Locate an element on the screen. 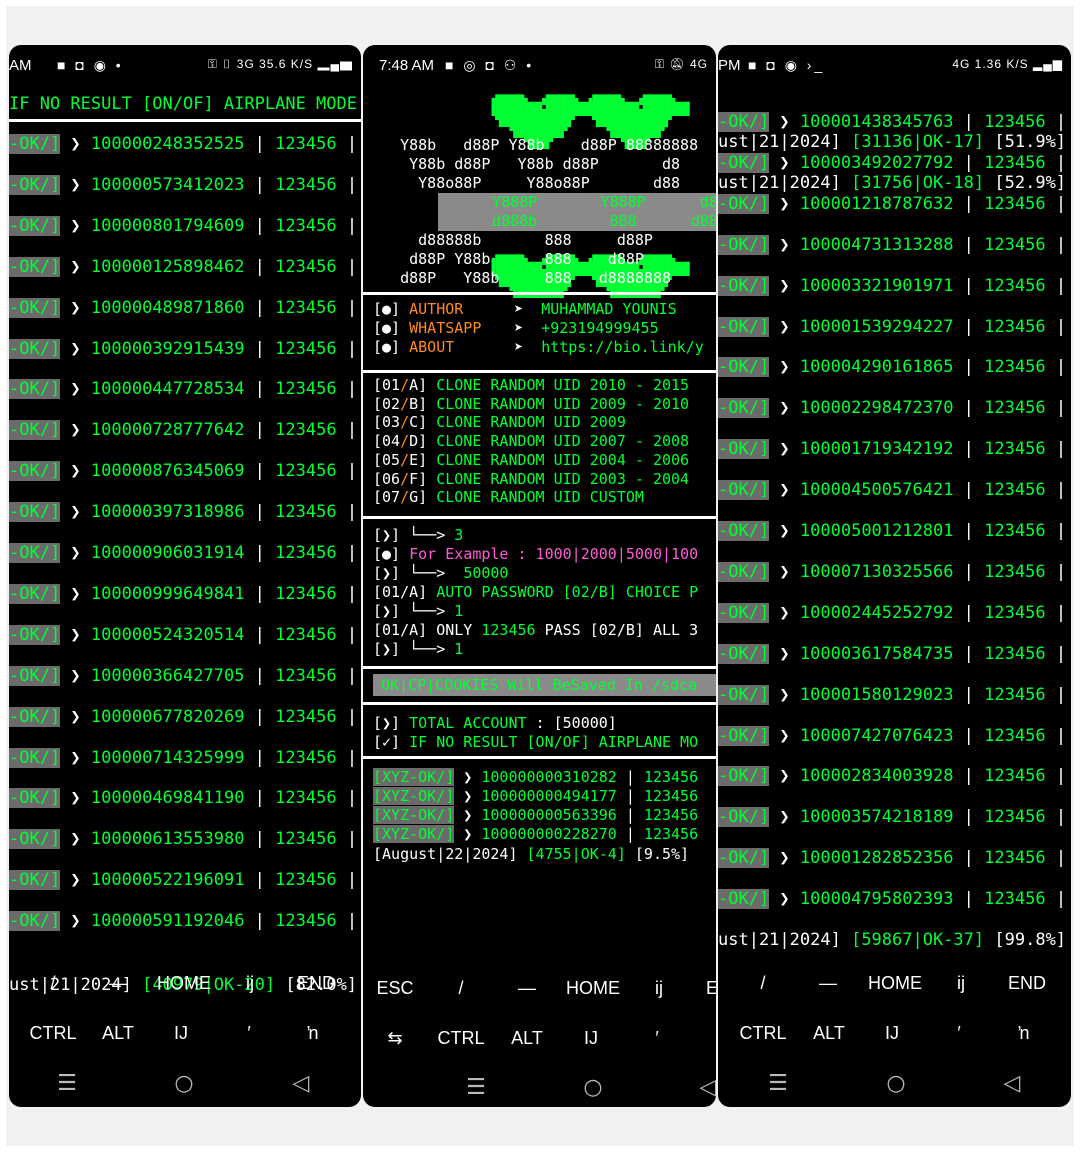 Image resolution: width=1080 pixels, height=1152 pixels. result-row: -OK/] ❯ 100003574218189 | 123456 | is located at coordinates (892, 817).